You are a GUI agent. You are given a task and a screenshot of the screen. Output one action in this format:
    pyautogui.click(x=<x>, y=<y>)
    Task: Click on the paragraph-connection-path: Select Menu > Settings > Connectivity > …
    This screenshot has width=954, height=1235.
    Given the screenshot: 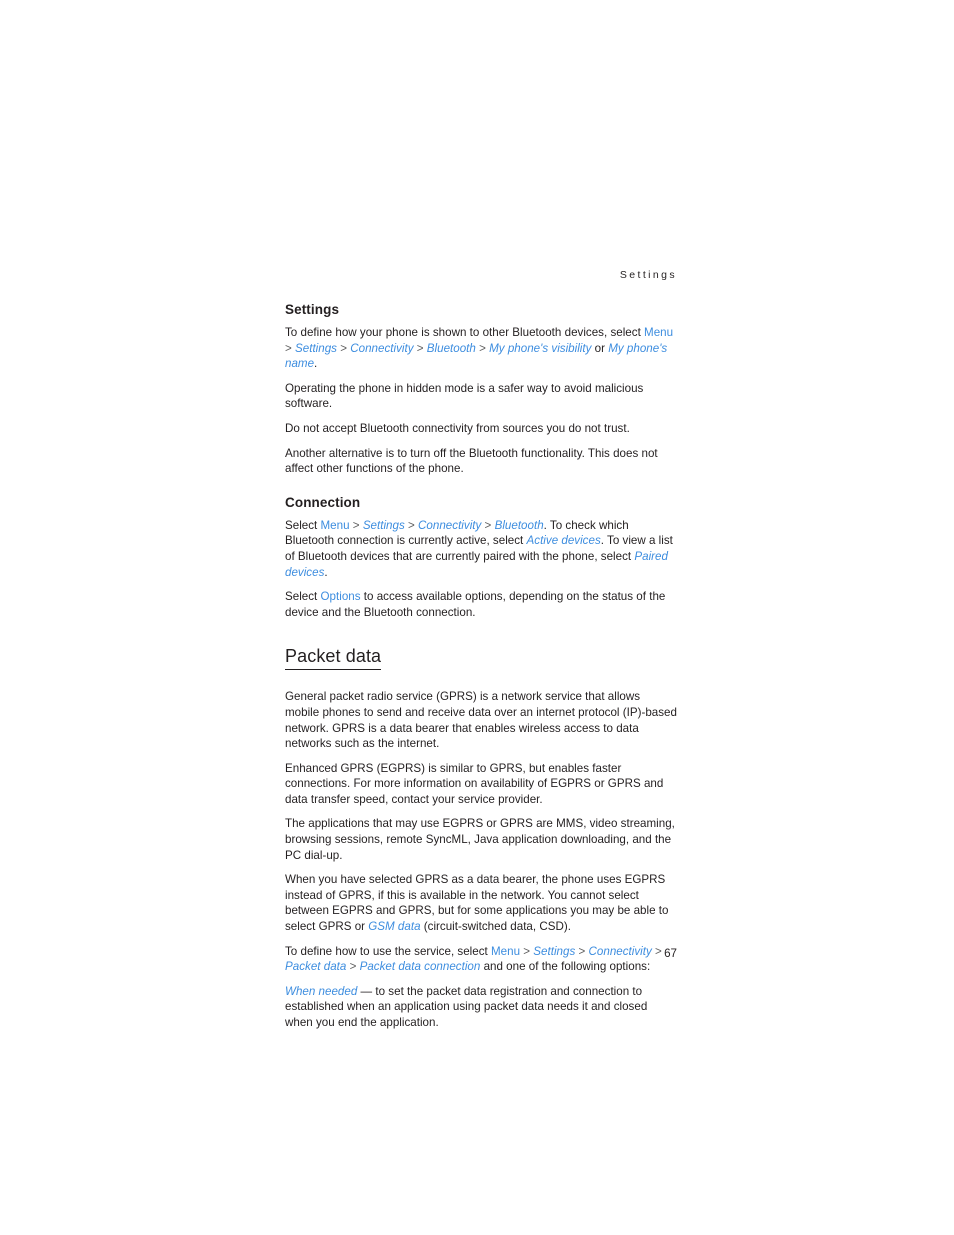 What is the action you would take?
    pyautogui.click(x=481, y=549)
    